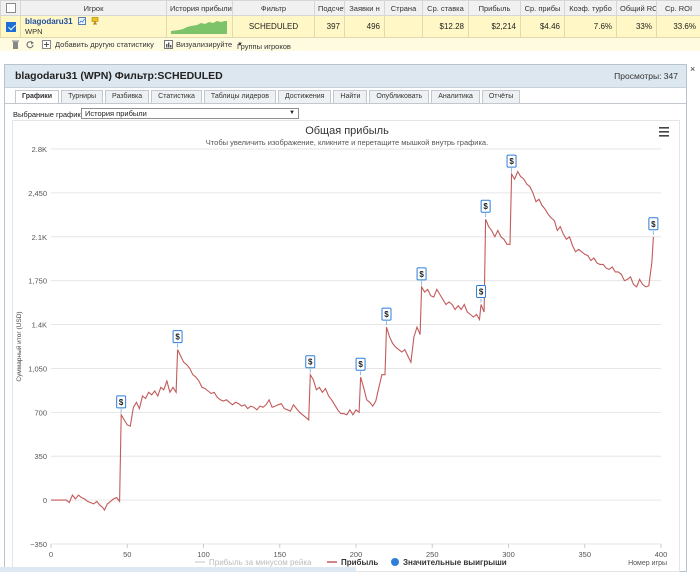 This screenshot has height=573, width=700. What do you see at coordinates (46, 44) in the screenshot?
I see `add-stats-icon` at bounding box center [46, 44].